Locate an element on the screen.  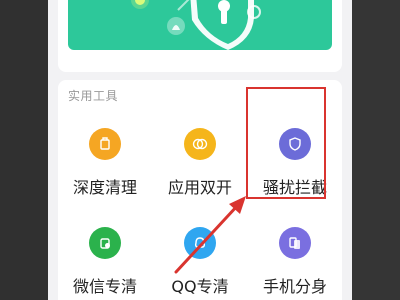
security-illustration is located at coordinates (196, 25).